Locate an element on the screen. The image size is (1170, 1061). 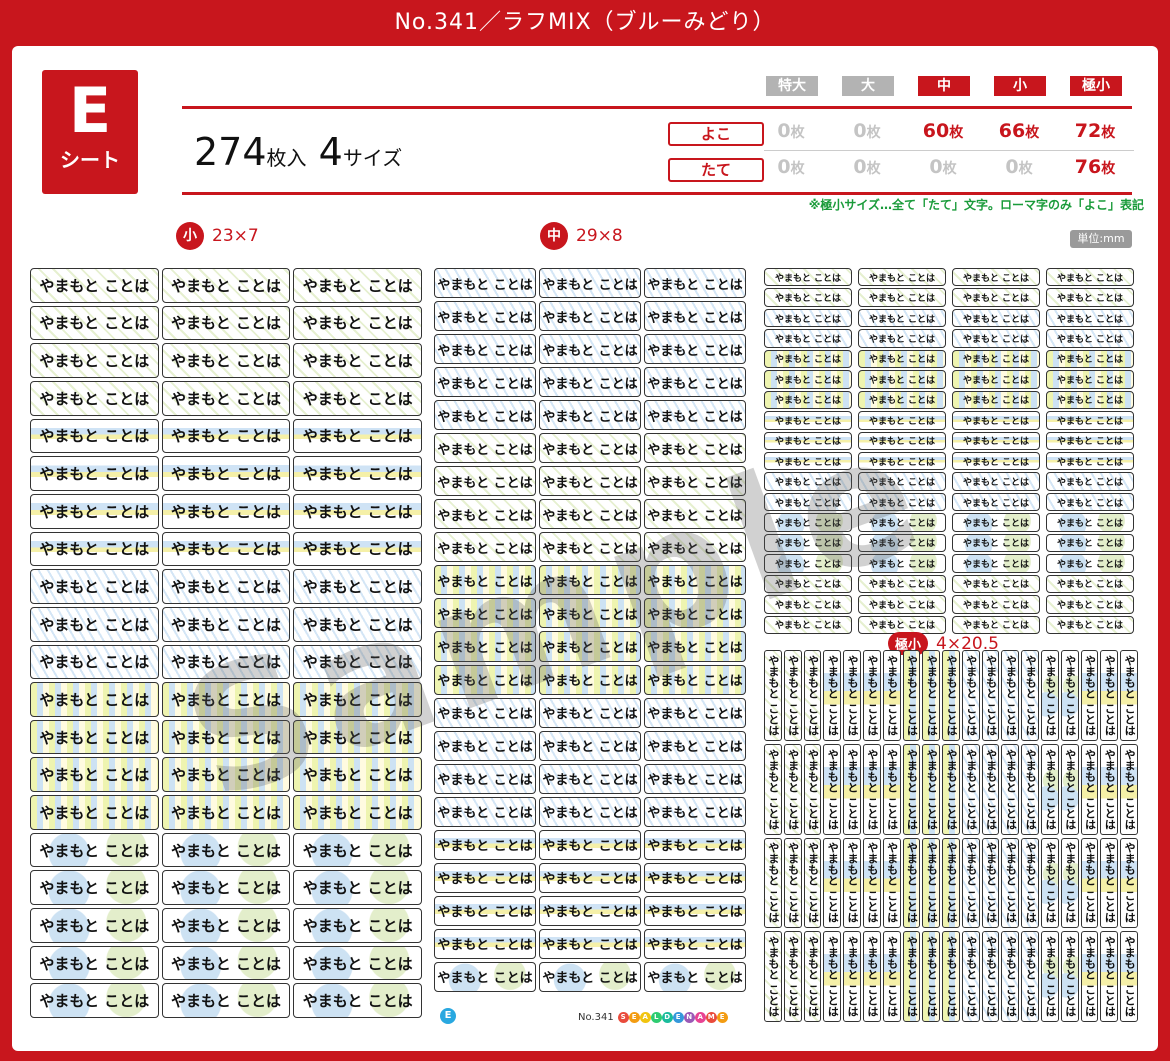
brand-letter: M is located at coordinates (711, 1017).